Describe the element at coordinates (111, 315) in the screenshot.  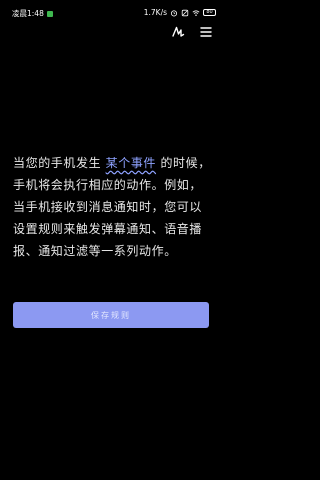
I see `save-rule-button: 保存规则` at that location.